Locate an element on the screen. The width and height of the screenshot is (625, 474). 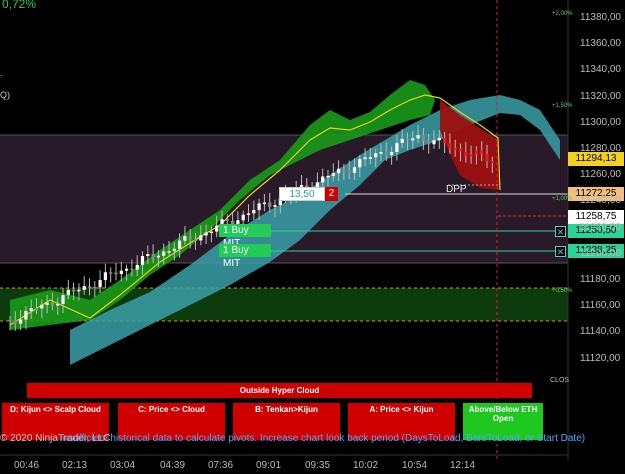
x-tick-label: 07:36 is located at coordinates (221, 465).